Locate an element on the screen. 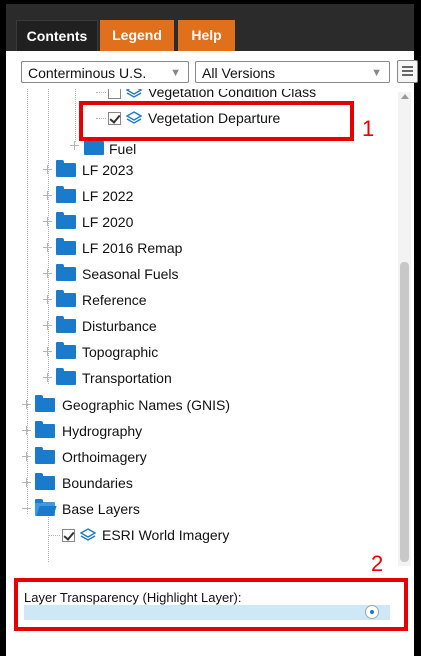 This screenshot has height=656, width=421. tree-item-label: Topographic is located at coordinates (120, 352).